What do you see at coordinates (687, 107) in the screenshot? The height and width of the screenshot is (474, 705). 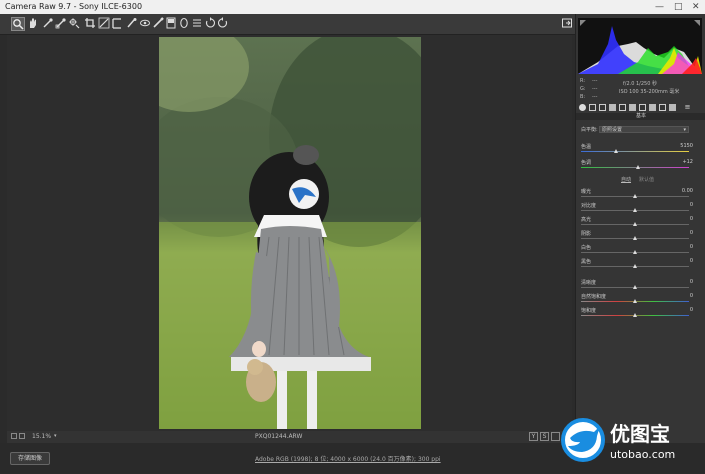 I see `menu-icon: ≡` at bounding box center [687, 107].